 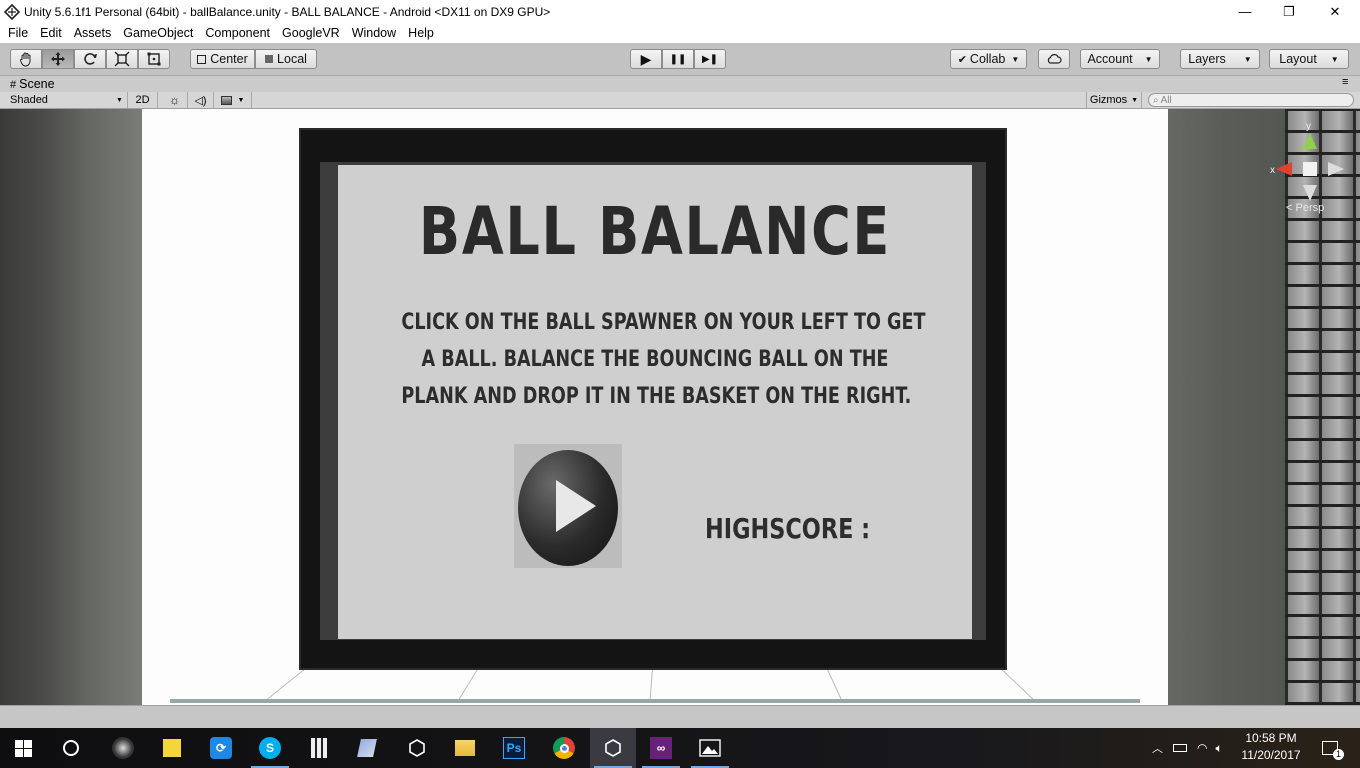 I want to click on layout-dropdown: Layout ▼, so click(x=1309, y=59).